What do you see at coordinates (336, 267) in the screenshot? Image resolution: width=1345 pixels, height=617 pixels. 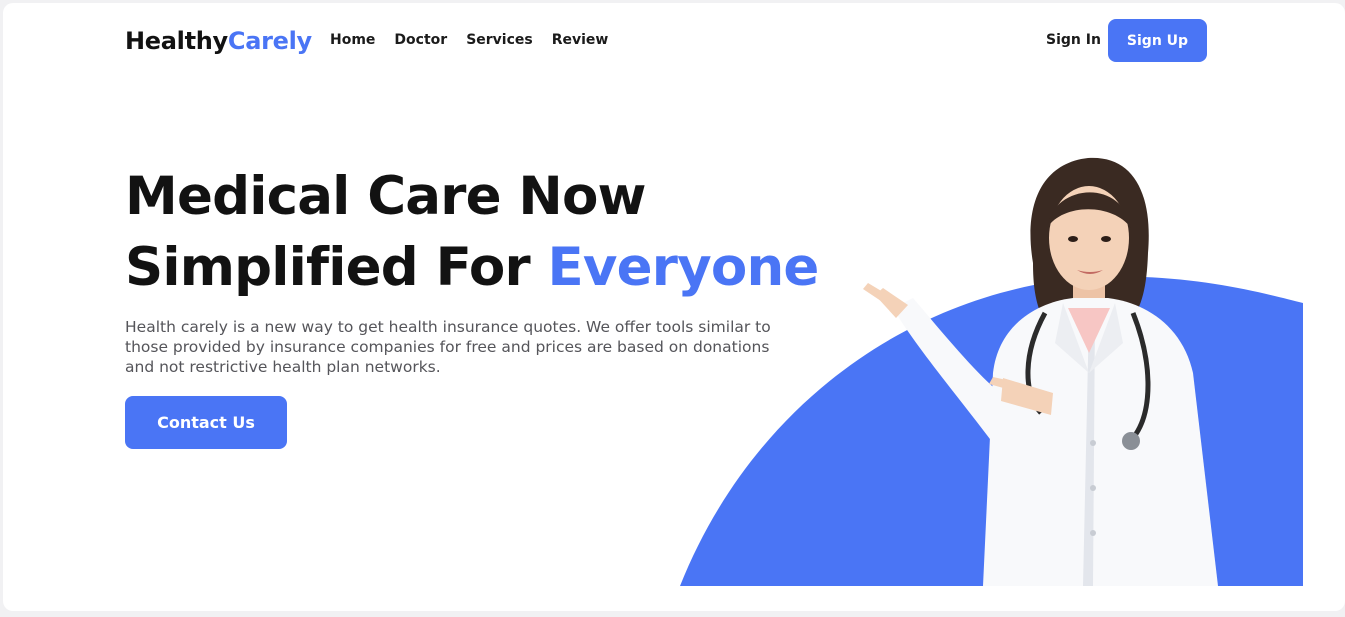 I see `hero-title-line2: Simplified For` at bounding box center [336, 267].